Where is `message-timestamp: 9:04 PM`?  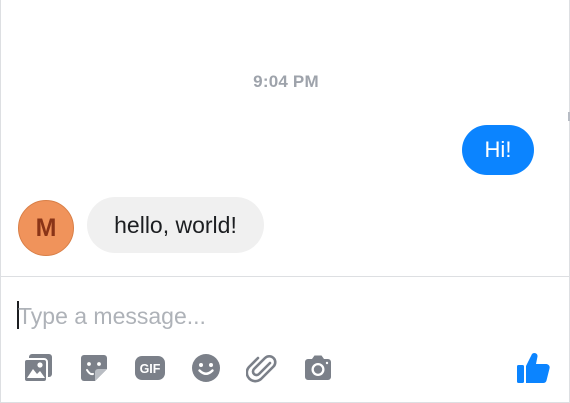
message-timestamp: 9:04 PM is located at coordinates (286, 81).